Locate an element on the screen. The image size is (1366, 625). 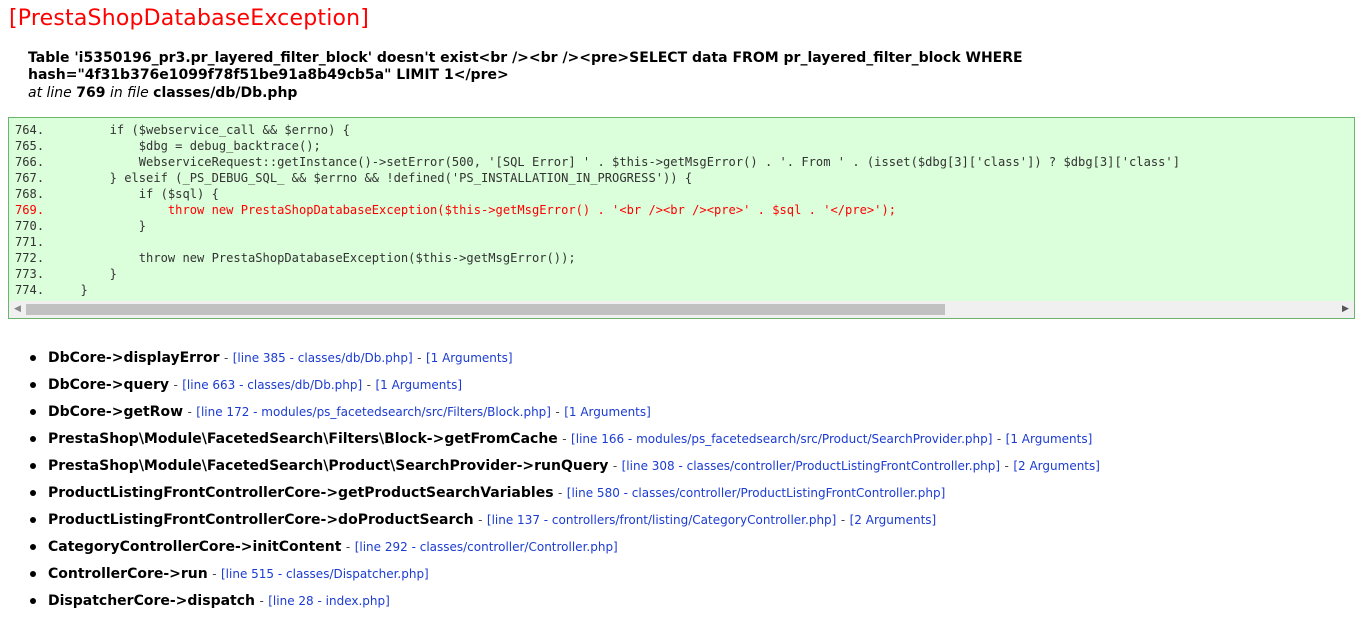
trace-file-link: [line 515 - classes/Dispatcher.php] is located at coordinates (325, 574).